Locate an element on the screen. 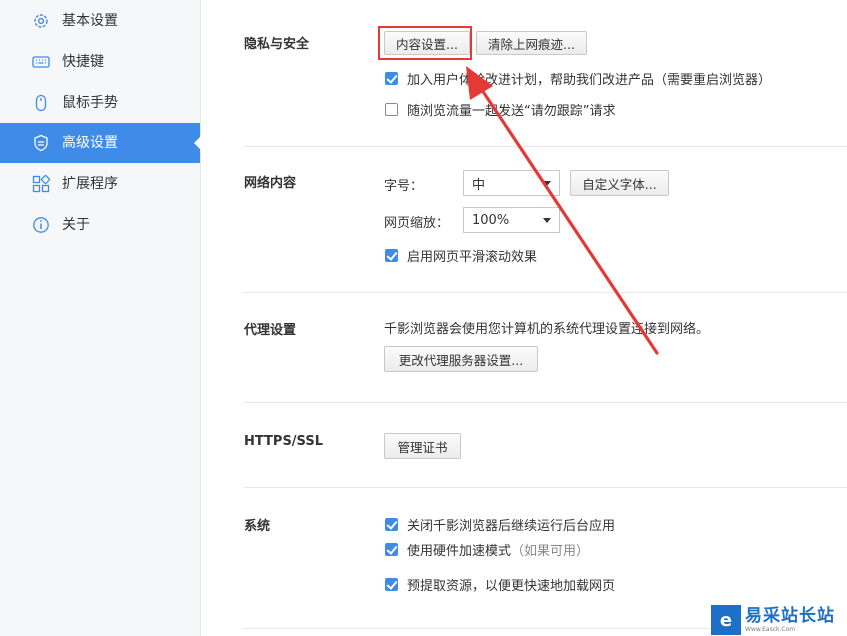  sidebar-item-shortcuts: 快捷键 is located at coordinates (100, 62).